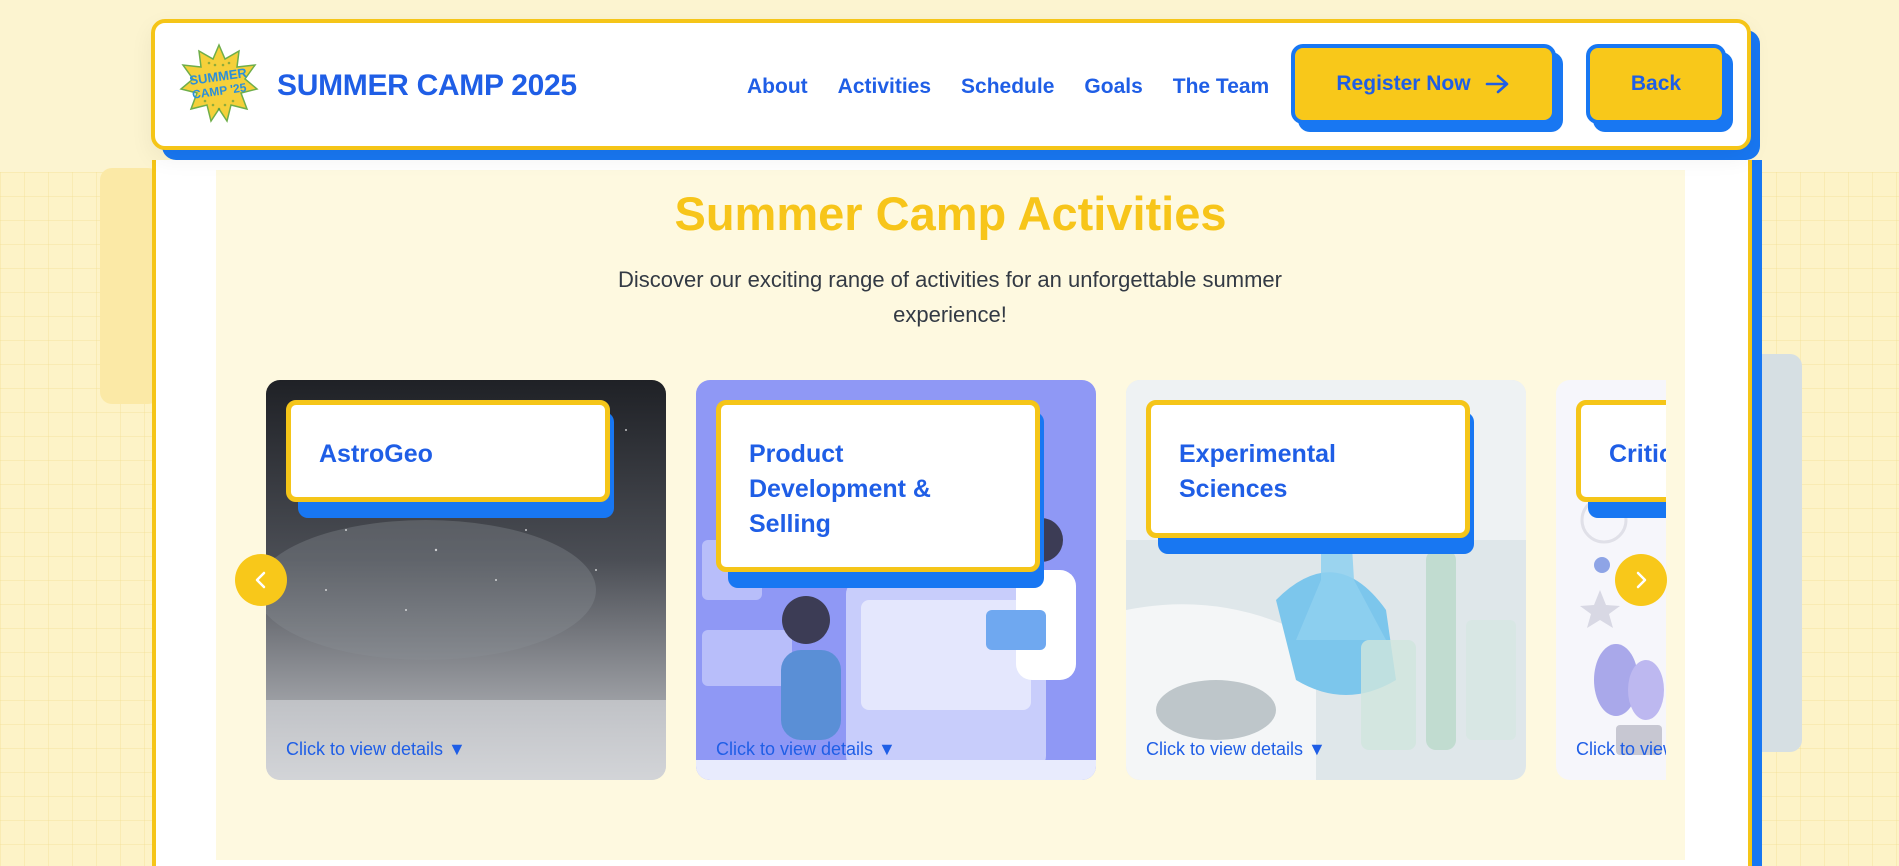  What do you see at coordinates (1496, 84) in the screenshot?
I see `arrow-right-icon` at bounding box center [1496, 84].